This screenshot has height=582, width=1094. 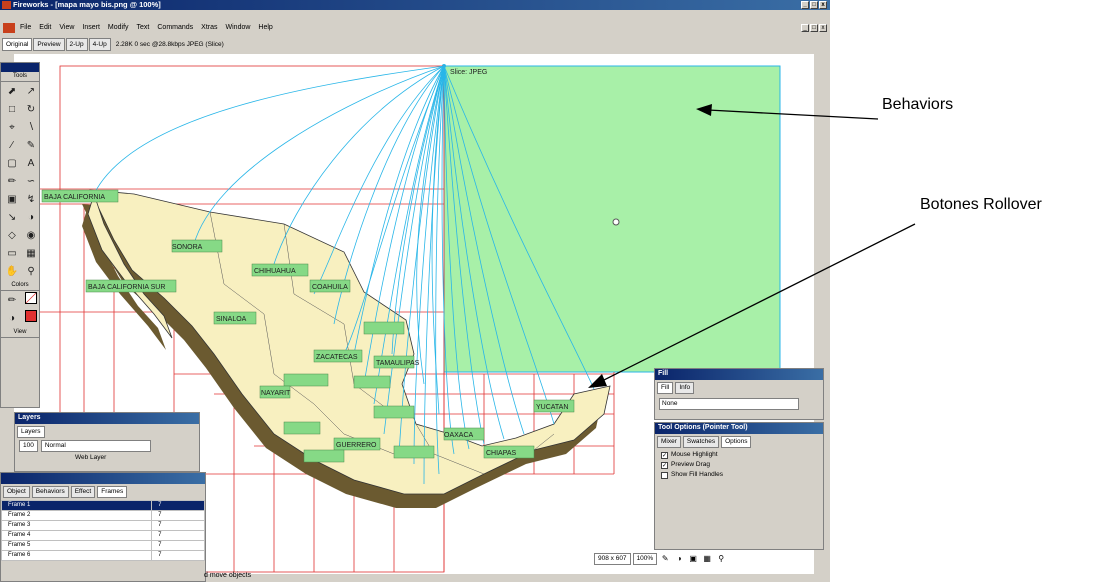 What do you see at coordinates (12, 199) in the screenshot?
I see `scale-icon: ▣` at bounding box center [12, 199].